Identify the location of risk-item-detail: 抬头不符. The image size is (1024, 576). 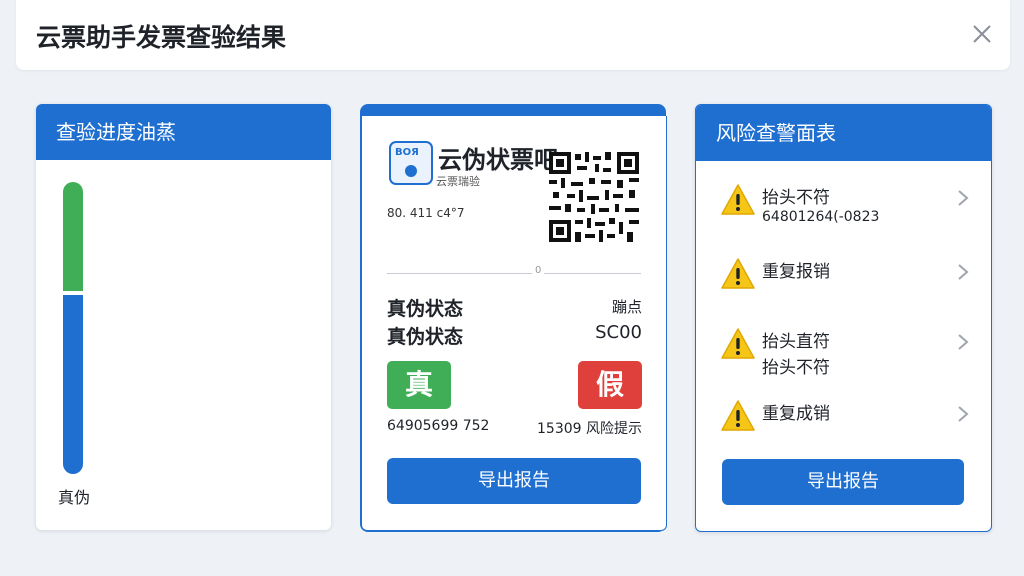
(796, 368).